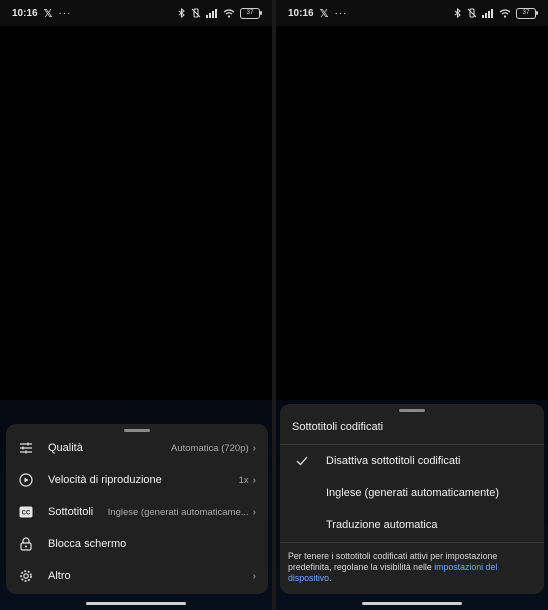 Image resolution: width=548 pixels, height=610 pixels. Describe the element at coordinates (302, 461) in the screenshot. I see `checkmark-icon` at that location.